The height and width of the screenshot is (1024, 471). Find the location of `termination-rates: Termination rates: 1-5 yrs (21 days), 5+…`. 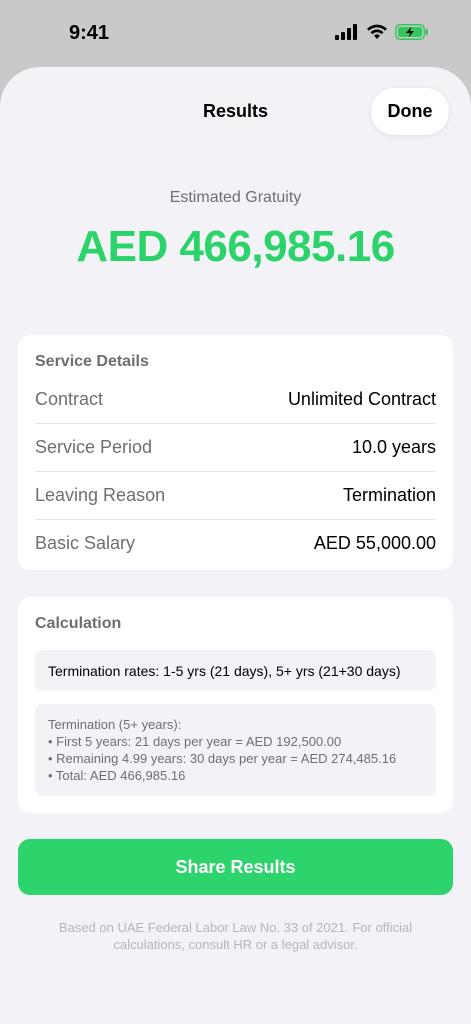

termination-rates: Termination rates: 1-5 yrs (21 days), 5+… is located at coordinates (235, 670).